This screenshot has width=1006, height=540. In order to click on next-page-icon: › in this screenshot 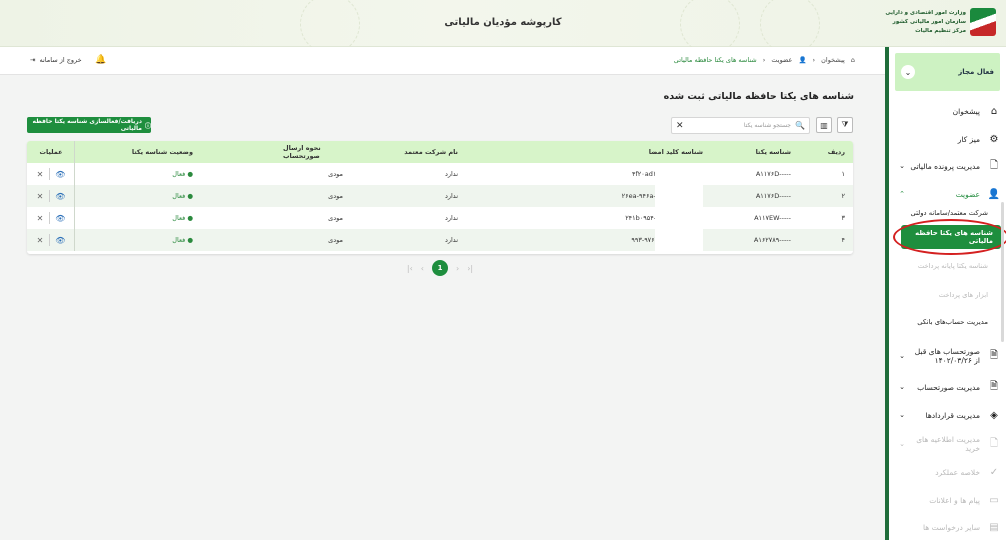, I will do `click(457, 268)`.